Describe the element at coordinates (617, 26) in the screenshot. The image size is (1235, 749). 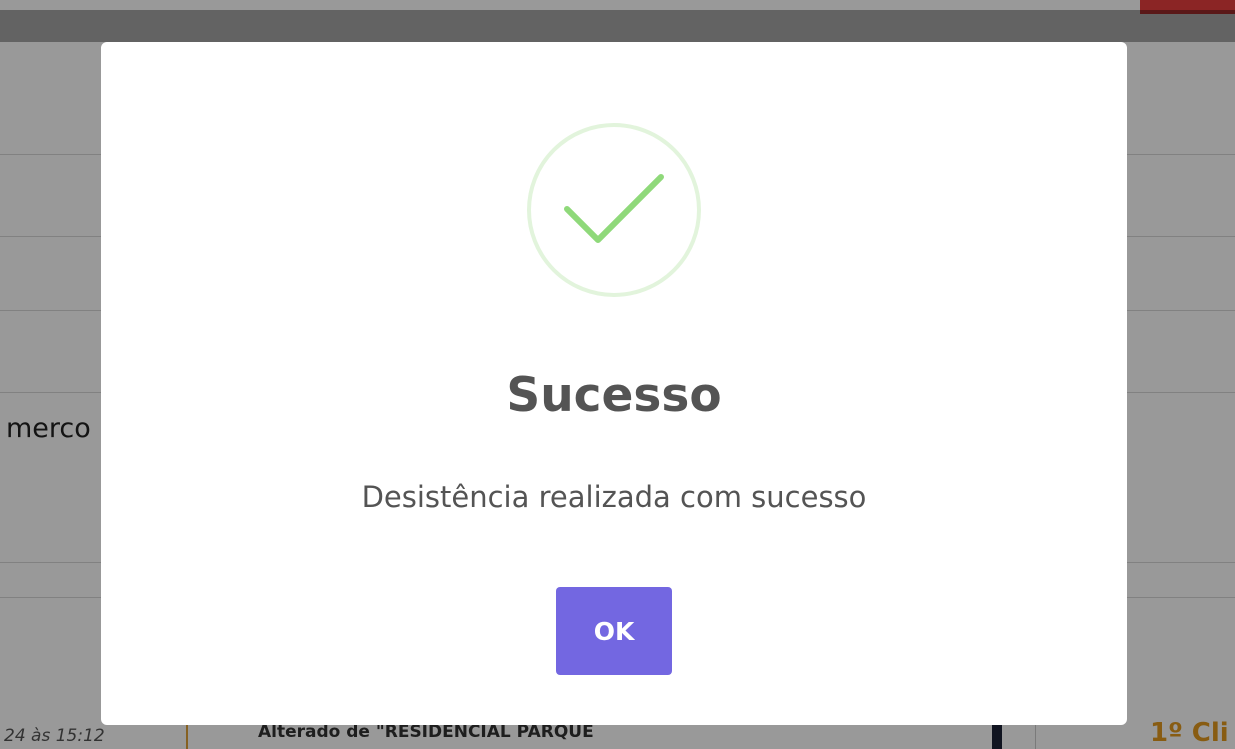
I see `backdrop-topbar-shade` at that location.